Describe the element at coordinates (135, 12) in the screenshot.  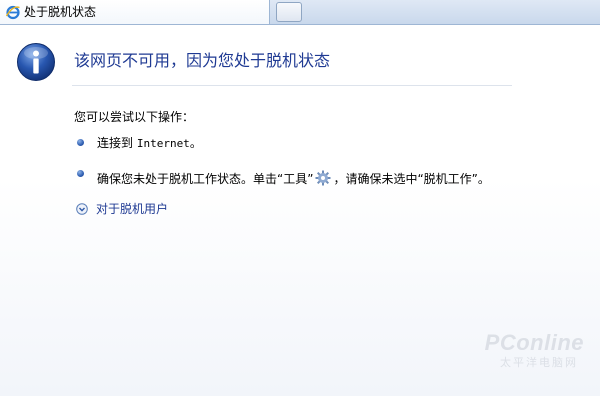
I see `active-tab: 处于脱机状态` at that location.